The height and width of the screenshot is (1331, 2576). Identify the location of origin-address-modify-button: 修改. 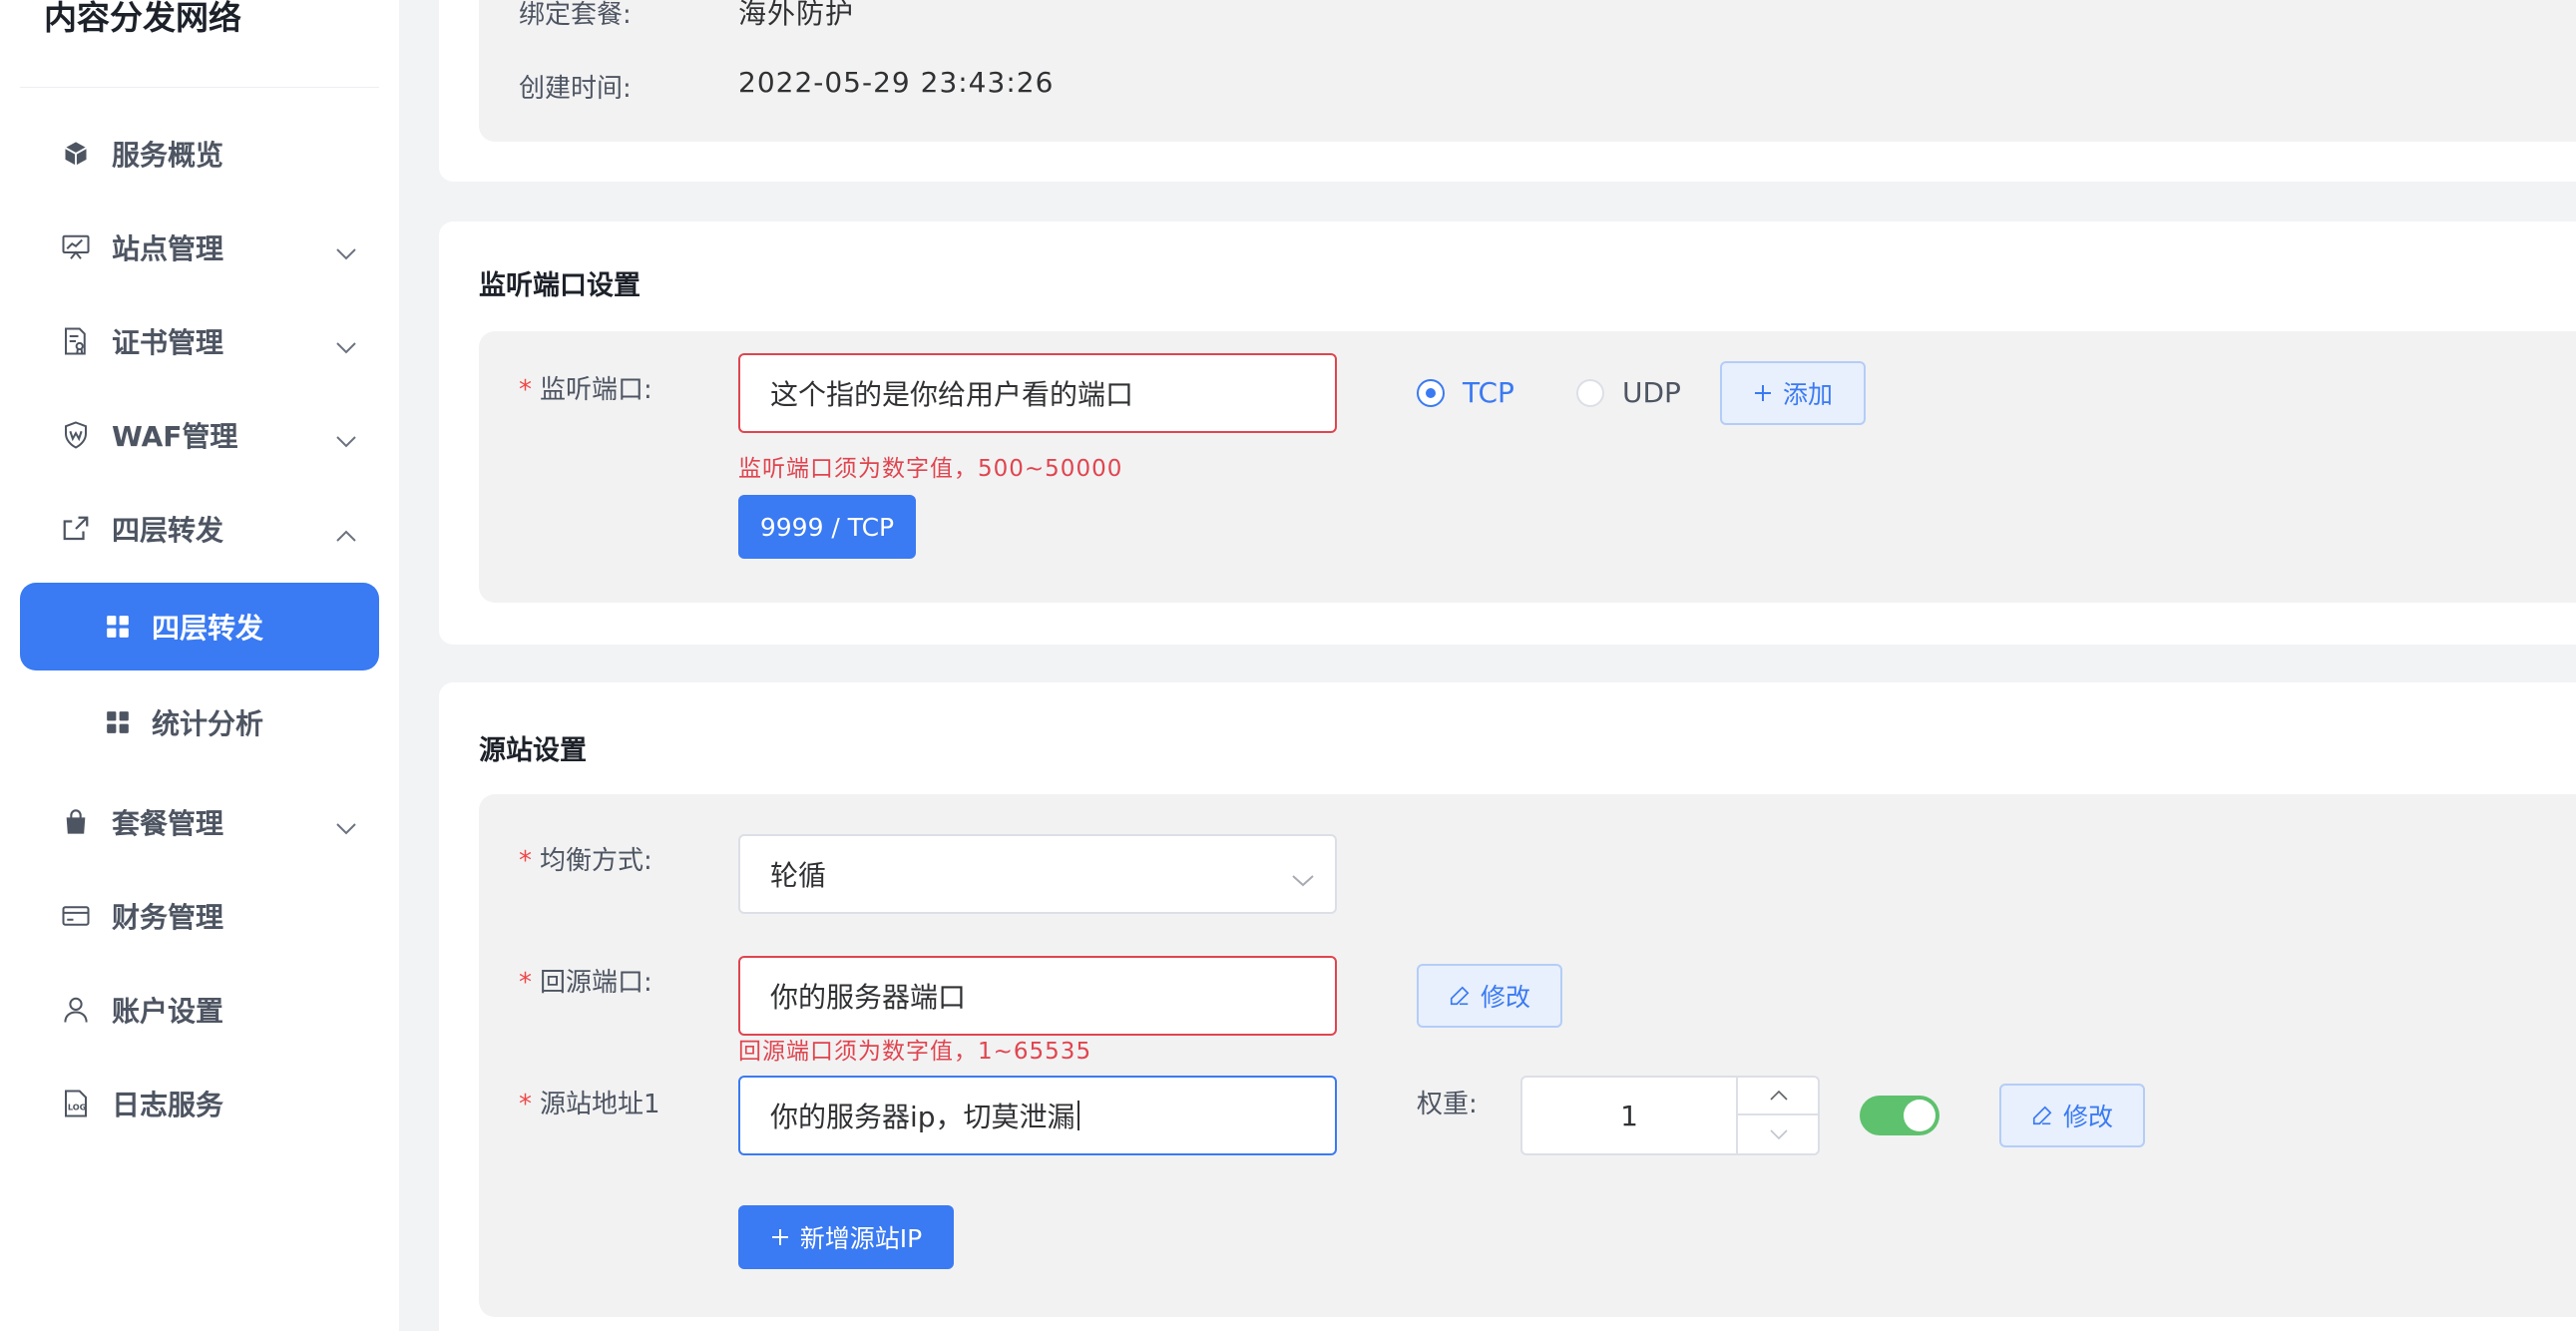
(2072, 1115).